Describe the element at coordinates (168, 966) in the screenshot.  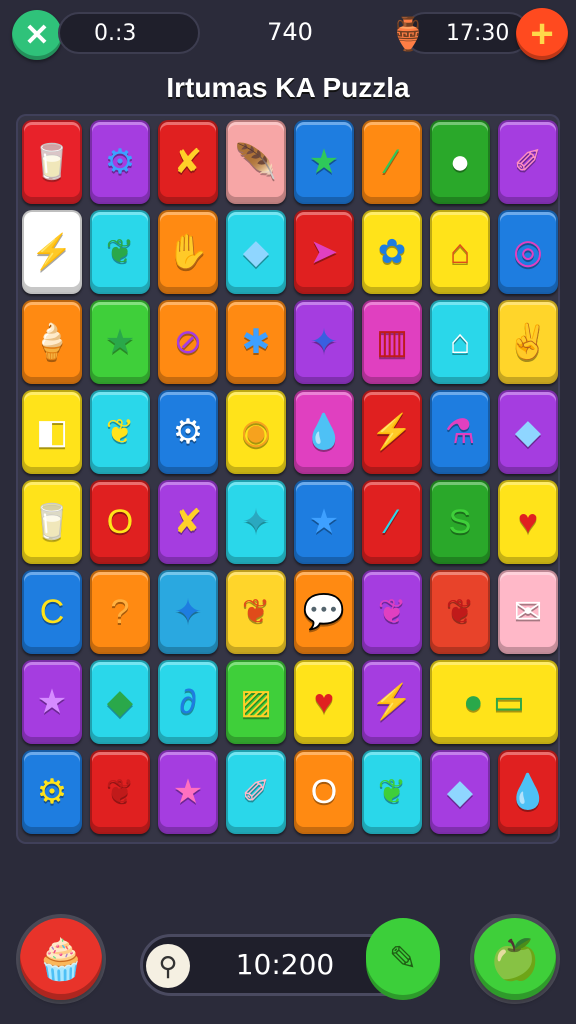
I see `avatar-icon: ⚲` at that location.